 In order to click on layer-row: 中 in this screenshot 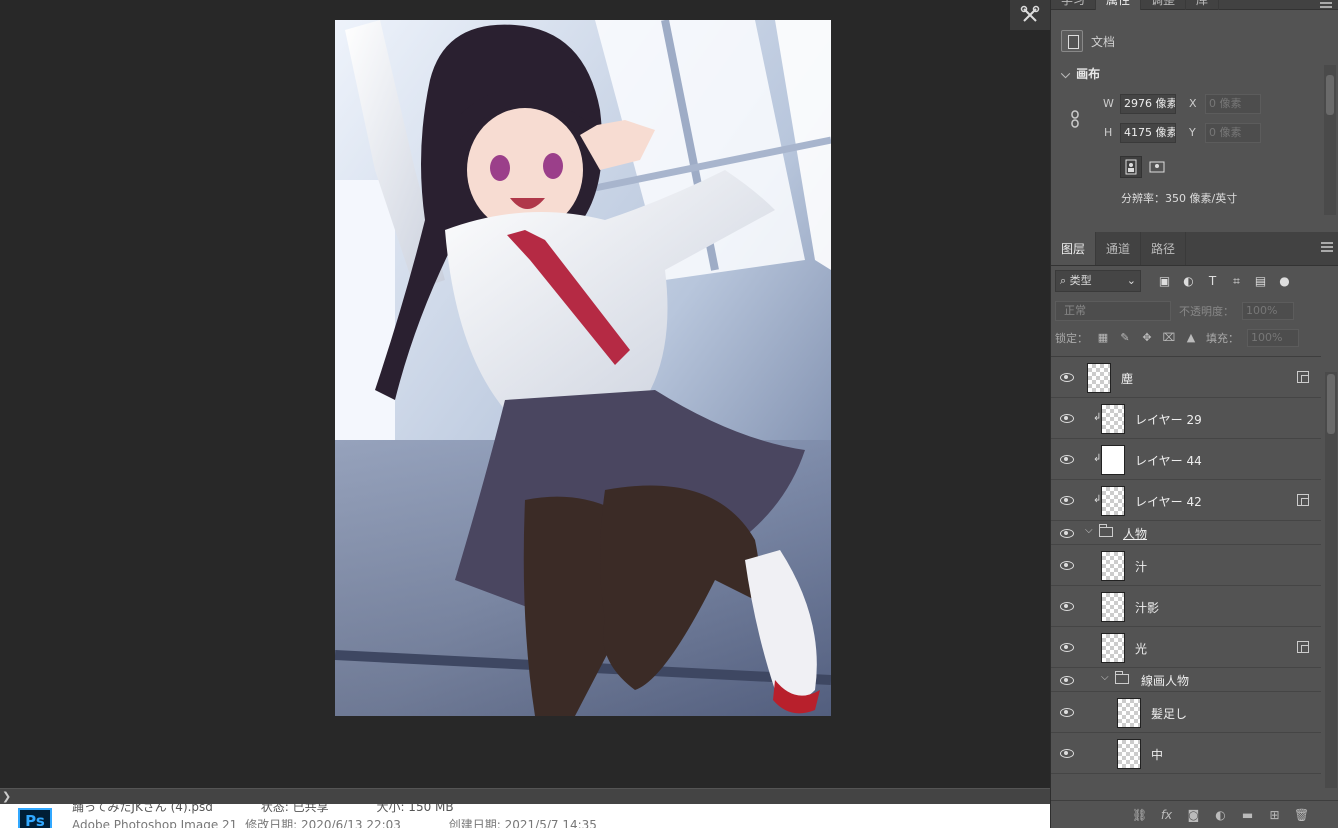, I will do `click(1186, 753)`.